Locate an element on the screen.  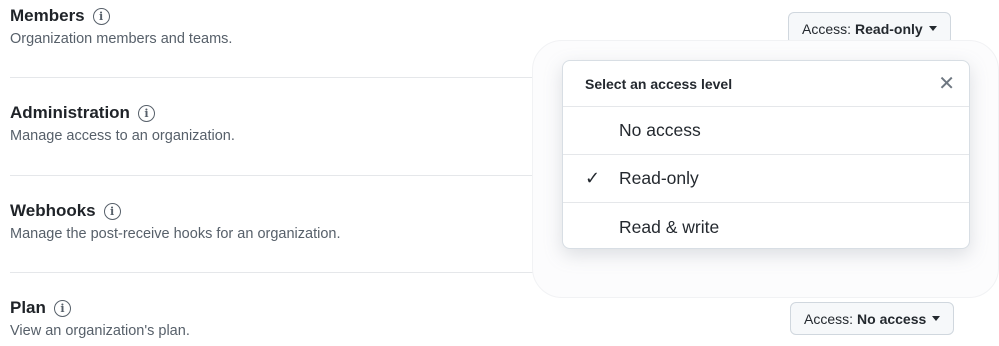
menu-header: Select an access level ✕ is located at coordinates (766, 84).